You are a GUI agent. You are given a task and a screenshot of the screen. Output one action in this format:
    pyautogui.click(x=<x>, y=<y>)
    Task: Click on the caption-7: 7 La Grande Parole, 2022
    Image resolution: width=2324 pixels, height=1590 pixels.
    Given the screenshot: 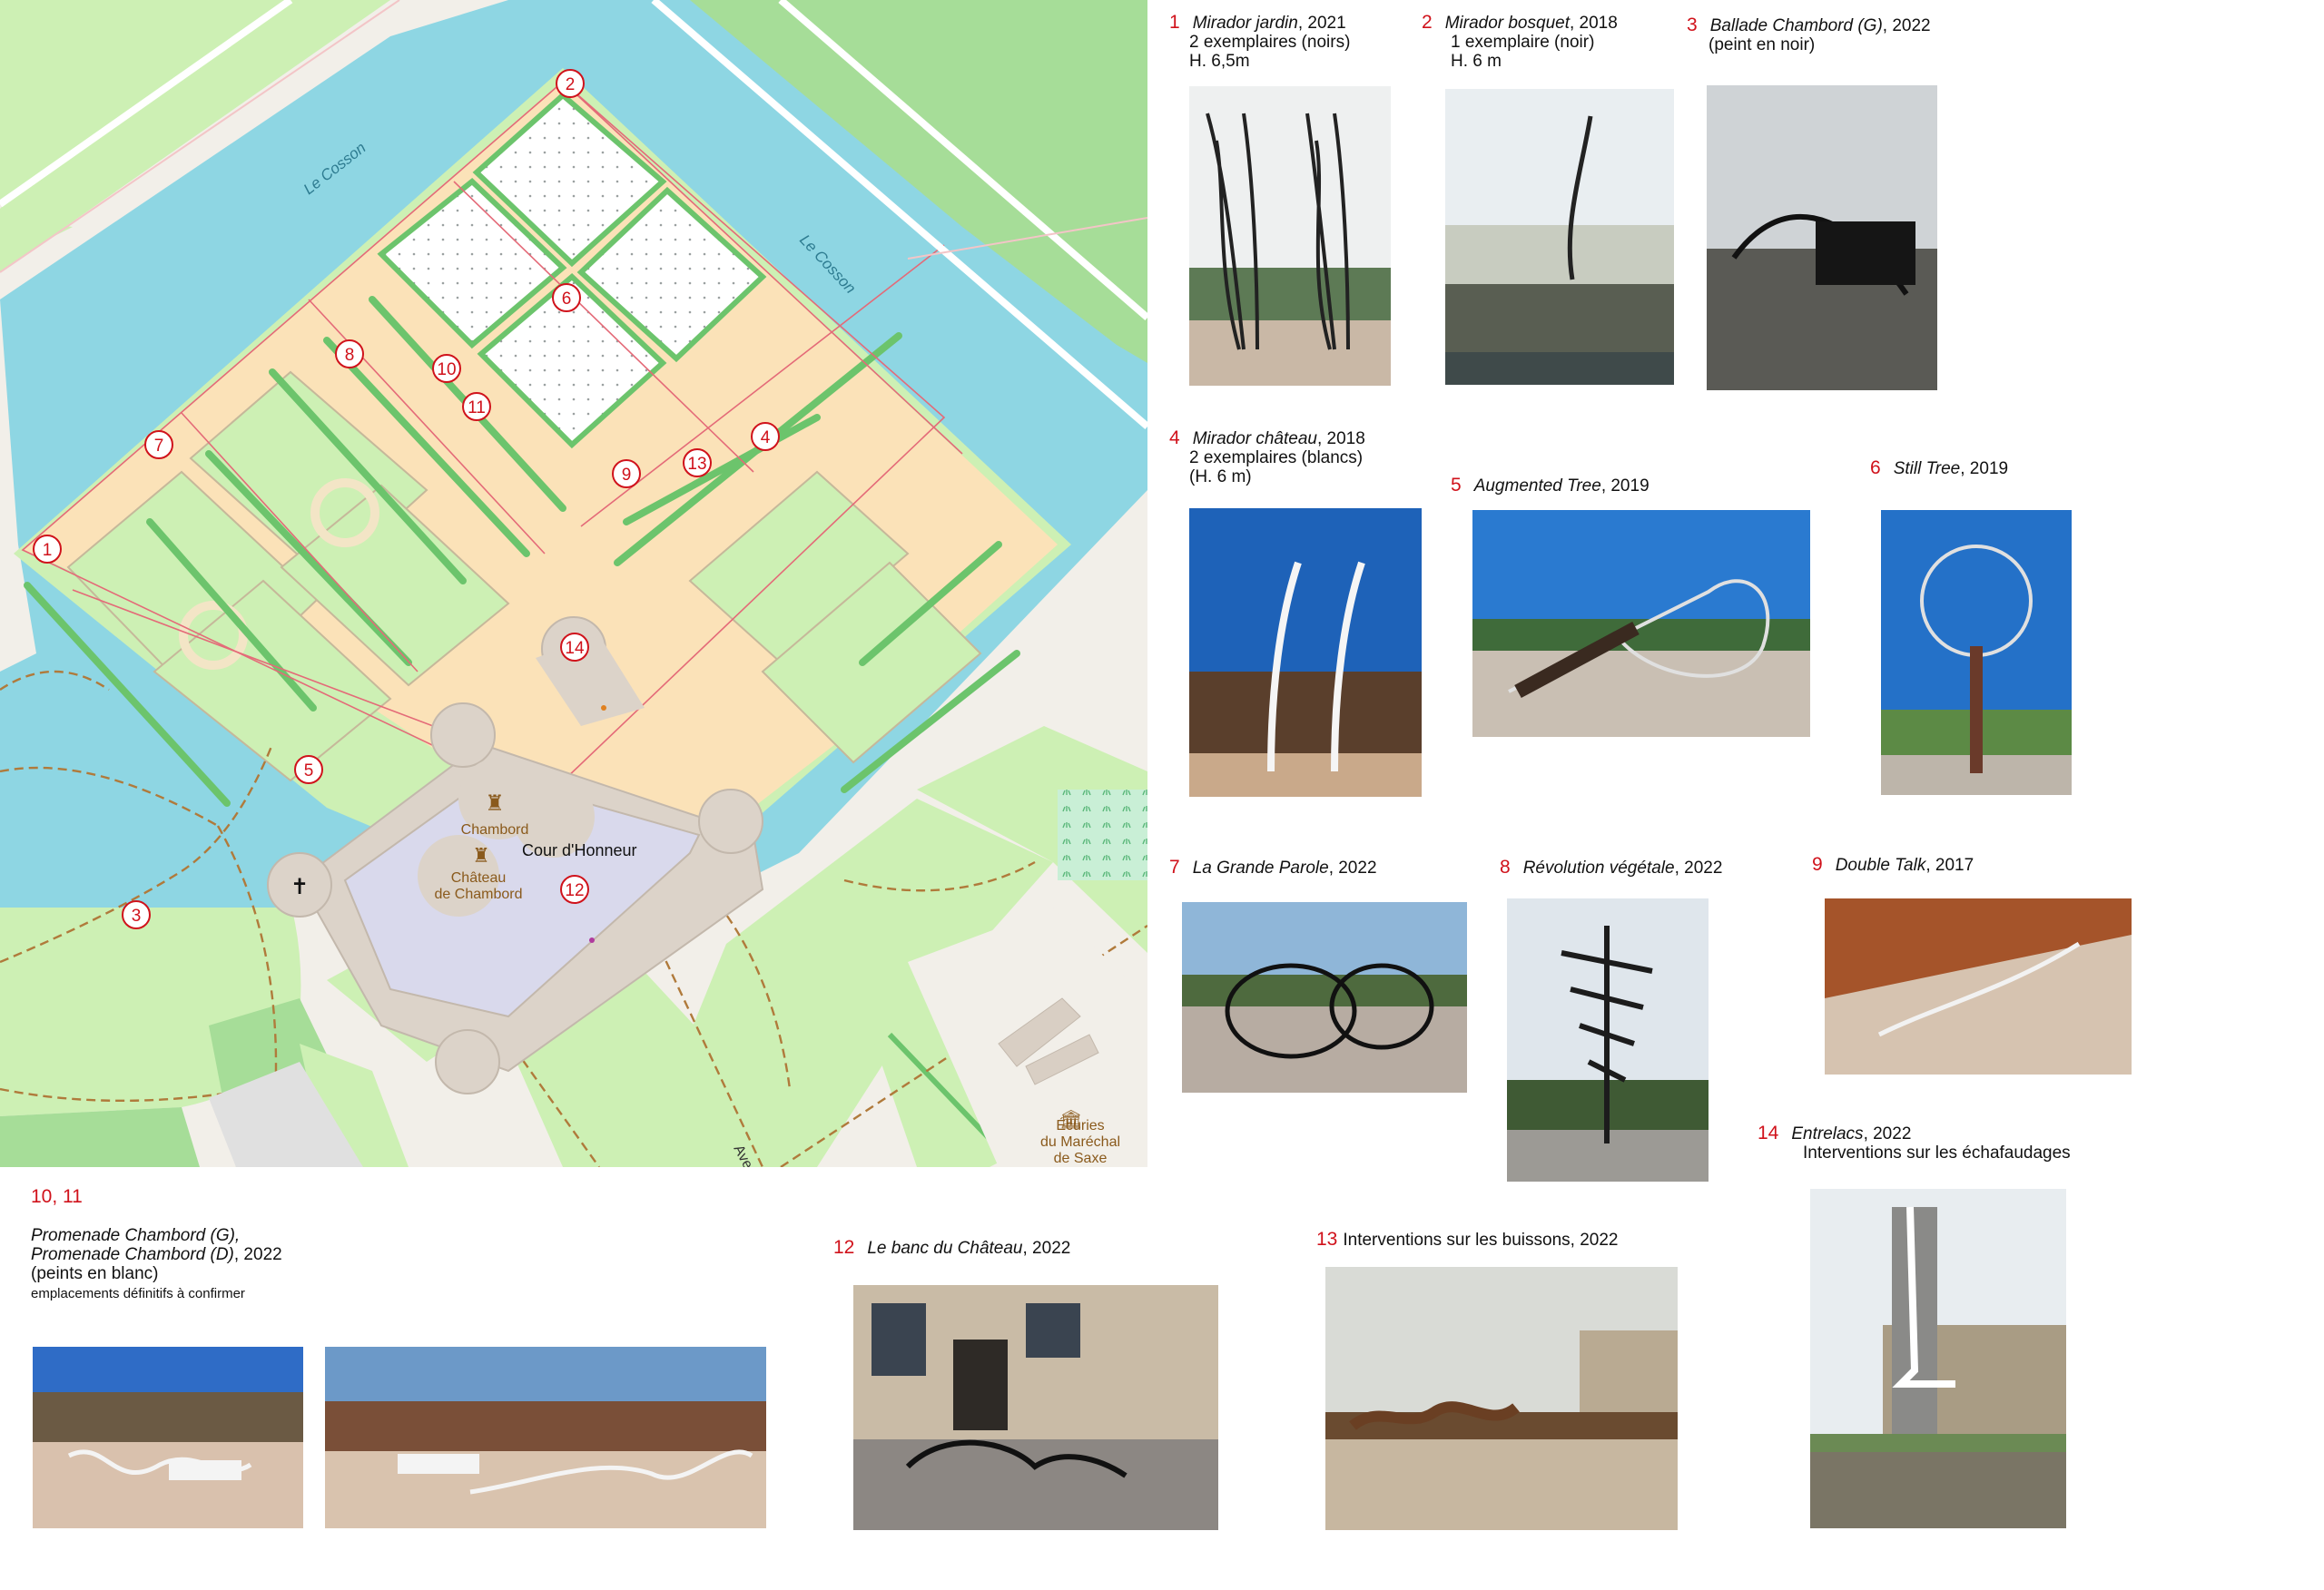 What is the action you would take?
    pyautogui.click(x=1273, y=868)
    